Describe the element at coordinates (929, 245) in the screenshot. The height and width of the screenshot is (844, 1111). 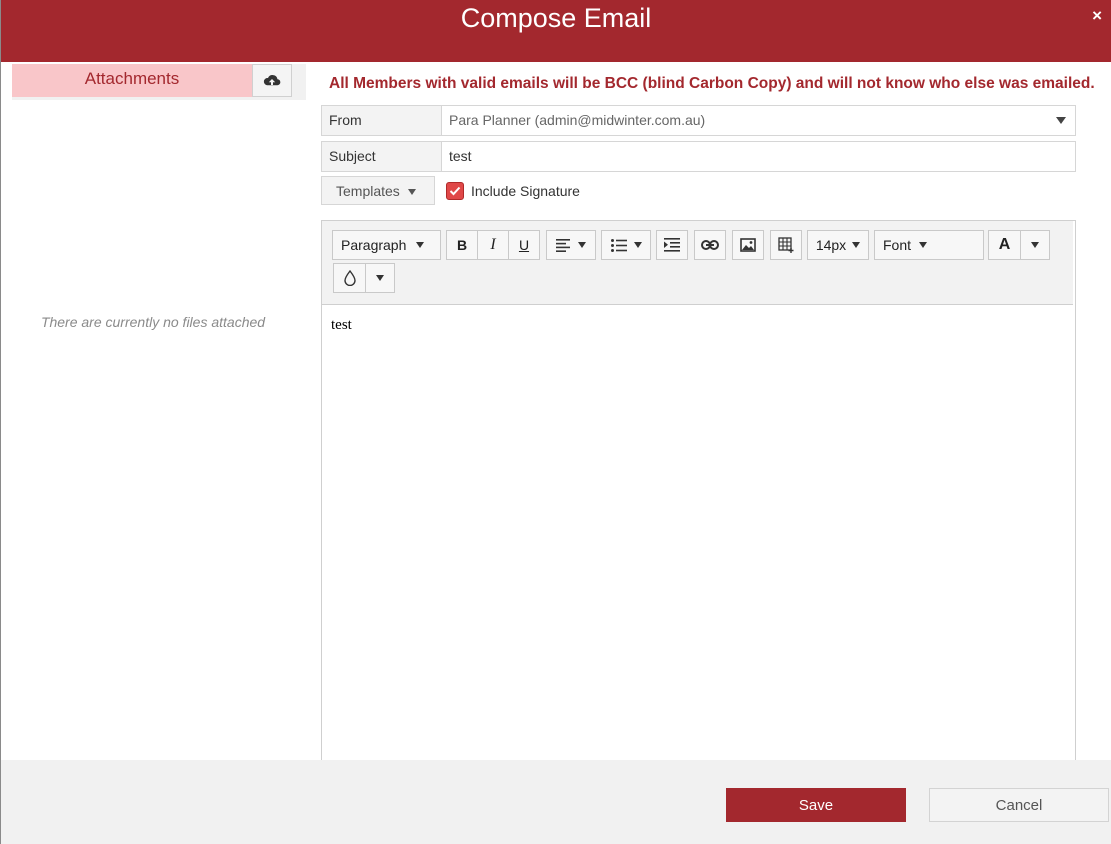
I see `font-family-dropdown: Font` at that location.